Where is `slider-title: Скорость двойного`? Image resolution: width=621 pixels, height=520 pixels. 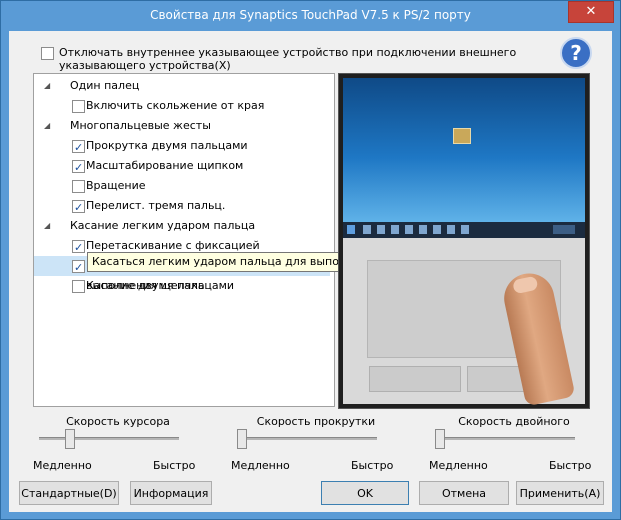
slider-title: Скорость двойного is located at coordinates (514, 421).